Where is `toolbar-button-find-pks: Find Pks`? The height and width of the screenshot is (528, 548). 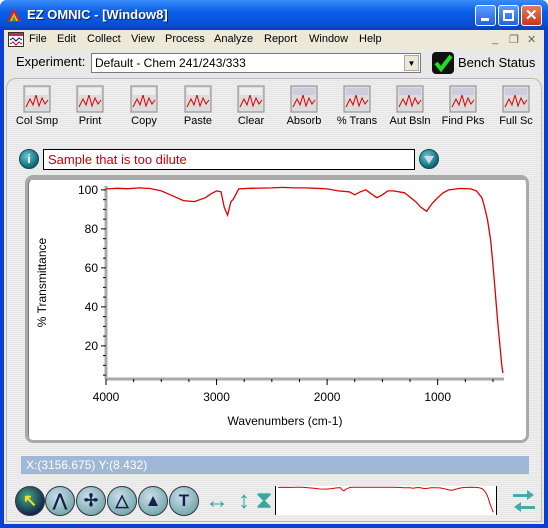
toolbar-button-find-pks: Find Pks is located at coordinates (463, 109).